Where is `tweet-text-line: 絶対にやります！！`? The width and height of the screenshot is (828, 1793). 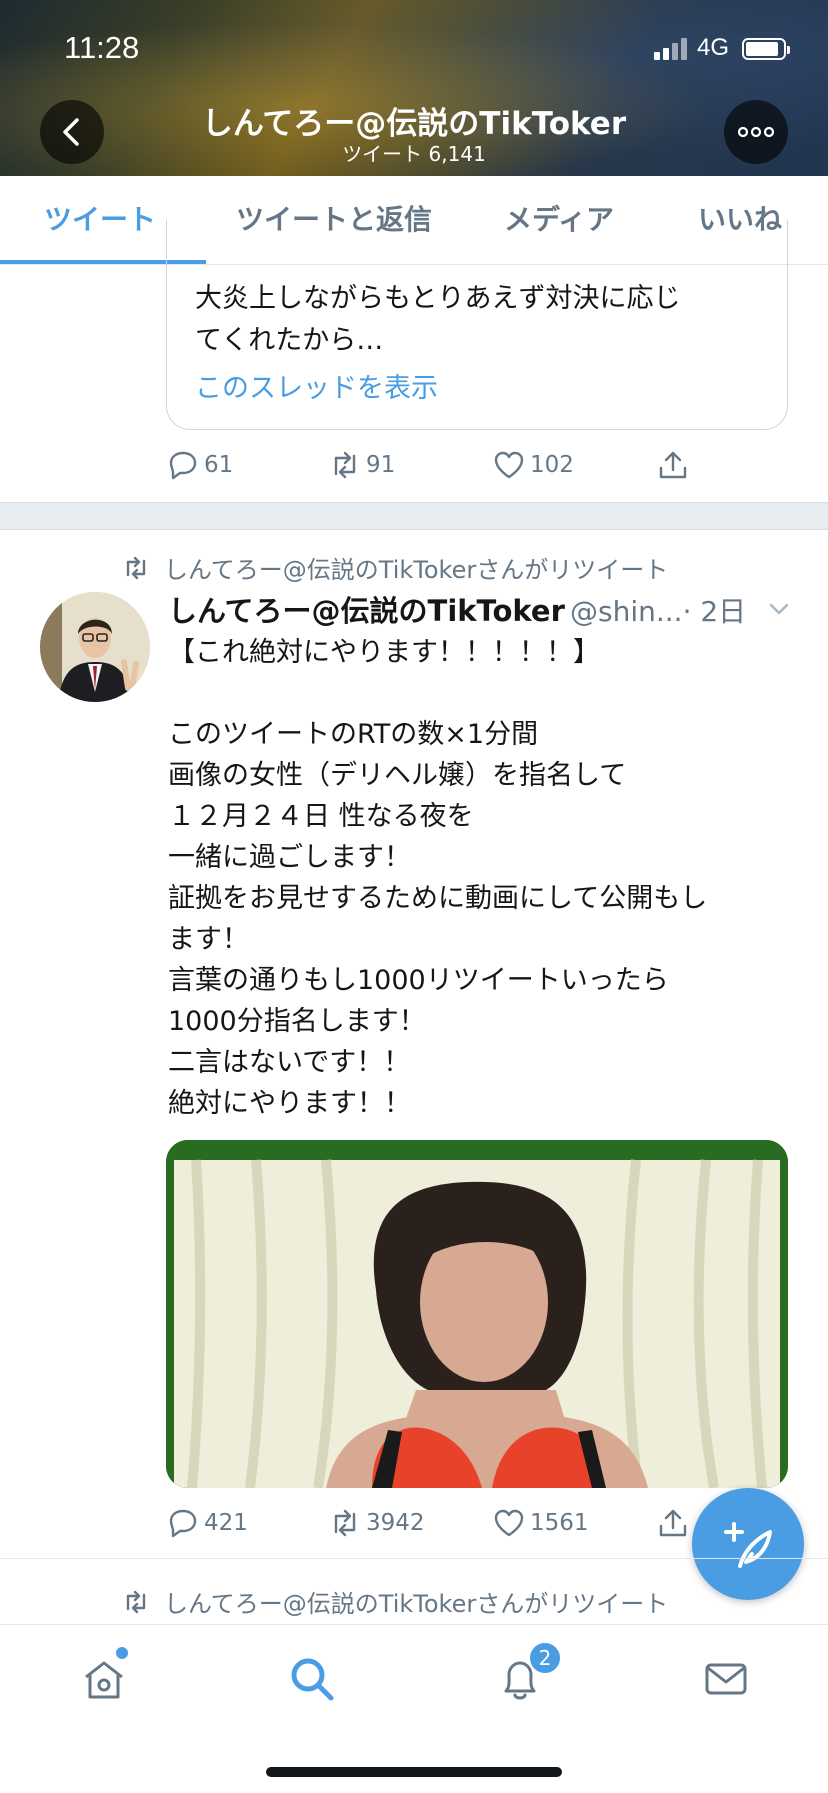
tweet-text-line: 絶対にやります！！ is located at coordinates (289, 1103).